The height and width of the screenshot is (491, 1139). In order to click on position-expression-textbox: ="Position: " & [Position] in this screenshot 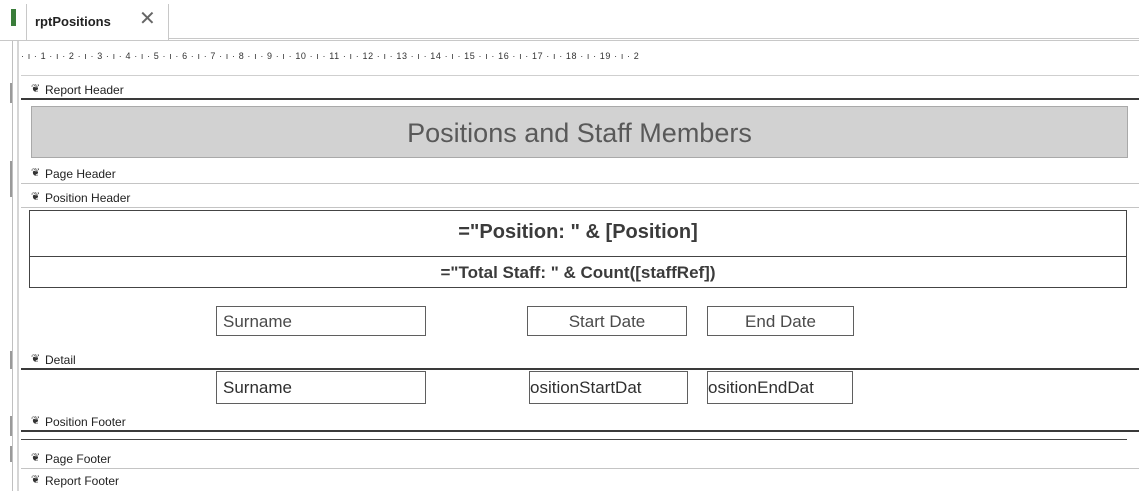, I will do `click(578, 233)`.